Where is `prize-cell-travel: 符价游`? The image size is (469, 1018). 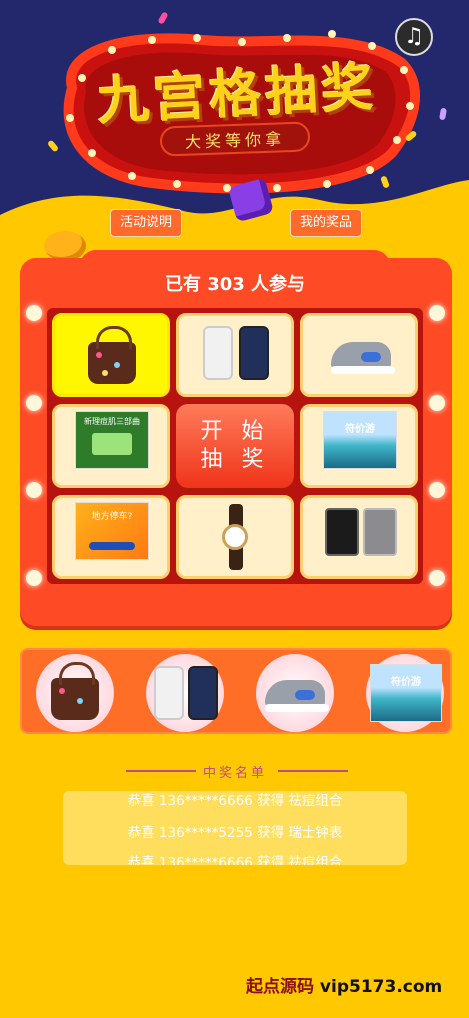
prize-cell-travel: 符价游 is located at coordinates (359, 446).